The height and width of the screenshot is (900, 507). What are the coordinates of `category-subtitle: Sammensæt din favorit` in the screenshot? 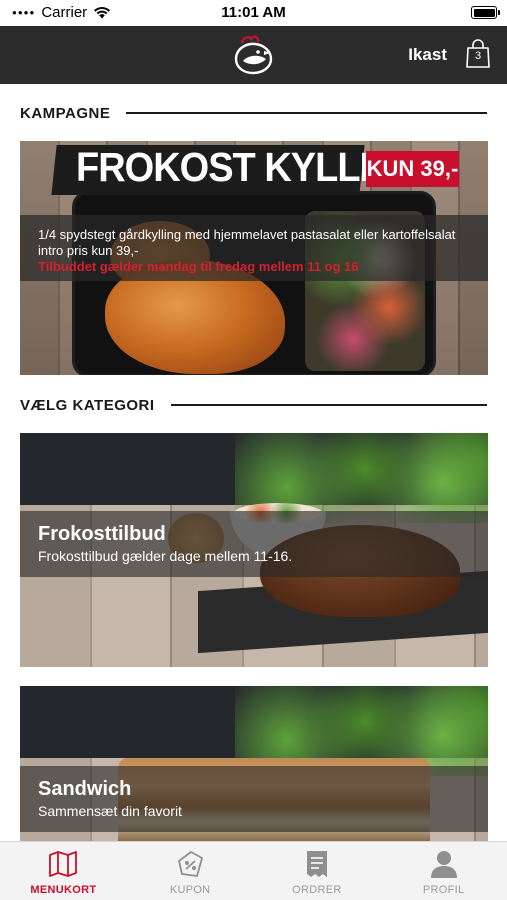 It's located at (110, 811).